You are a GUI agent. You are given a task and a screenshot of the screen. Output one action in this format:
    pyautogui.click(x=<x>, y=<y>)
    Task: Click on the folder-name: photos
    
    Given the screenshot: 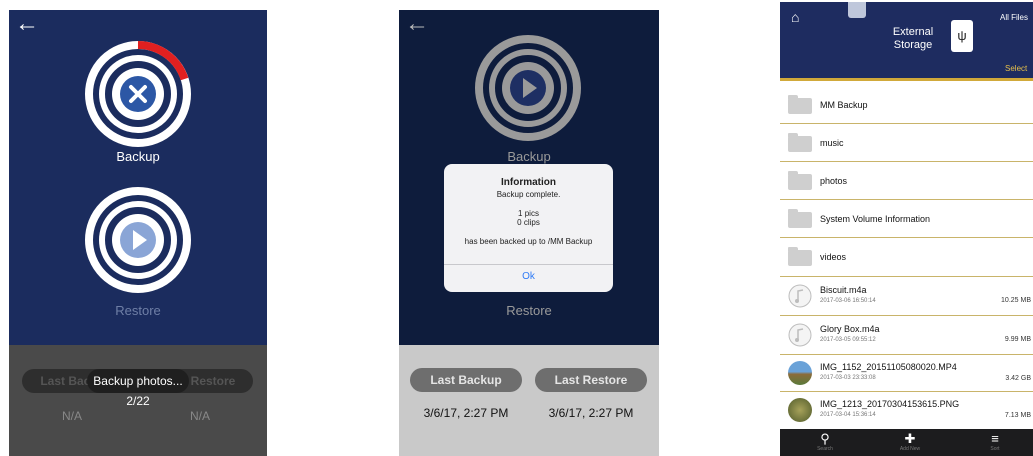 What is the action you would take?
    pyautogui.click(x=834, y=181)
    